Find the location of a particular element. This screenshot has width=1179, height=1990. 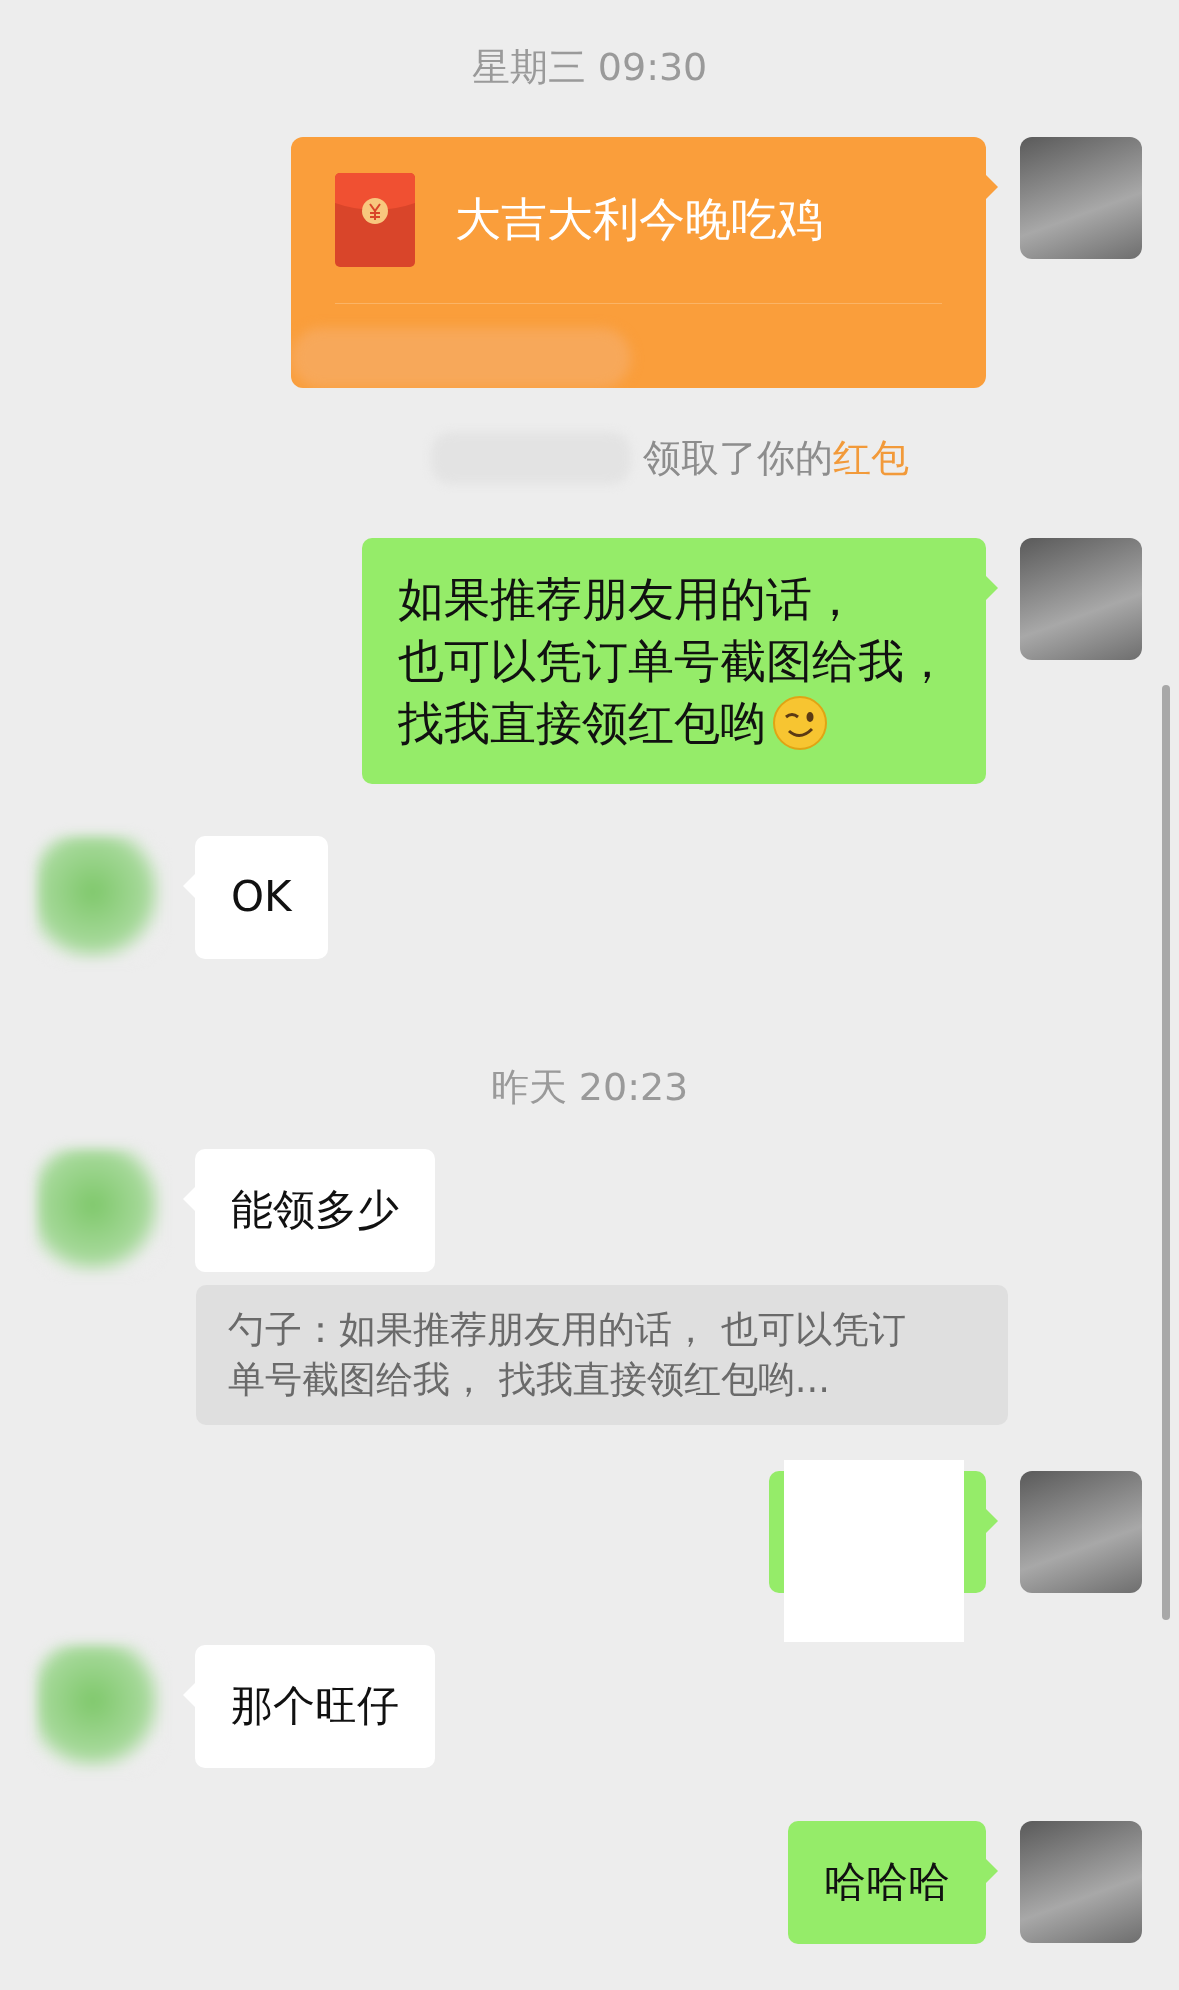

message-bubble: 哈哈哈 is located at coordinates (887, 1882).